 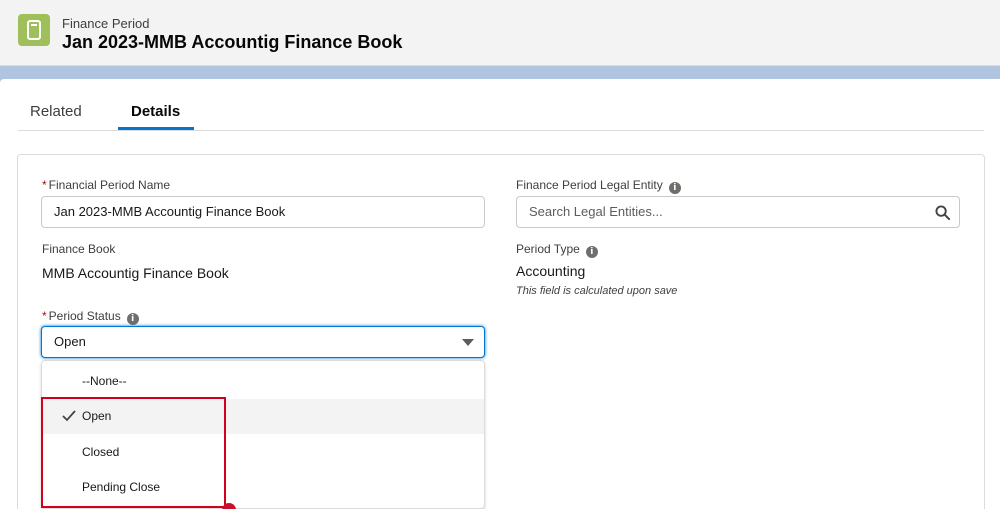 What do you see at coordinates (79, 249) in the screenshot?
I see `finance-book-label: Finance Book` at bounding box center [79, 249].